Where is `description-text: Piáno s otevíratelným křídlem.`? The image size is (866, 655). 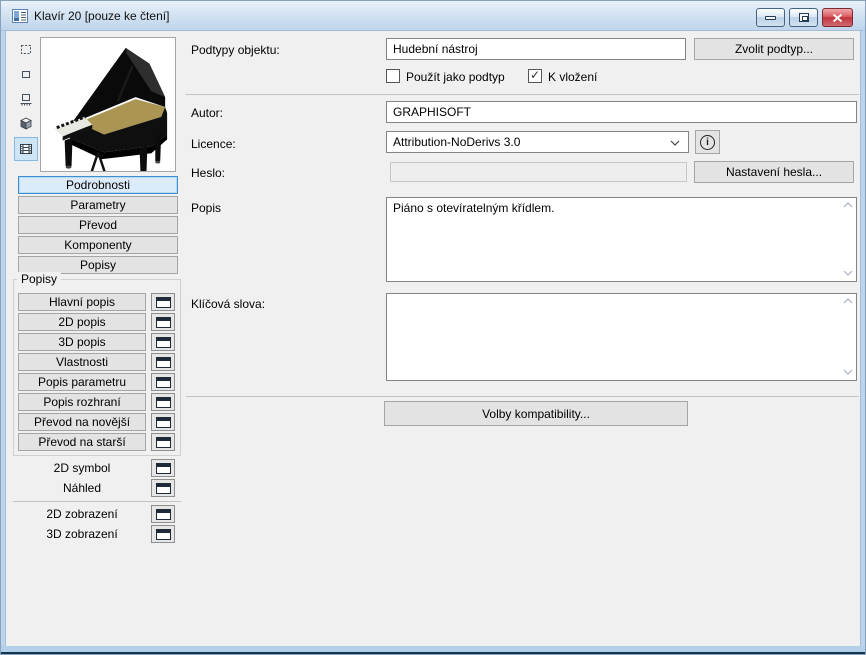
description-text: Piáno s otevíratelným křídlem. is located at coordinates (474, 208).